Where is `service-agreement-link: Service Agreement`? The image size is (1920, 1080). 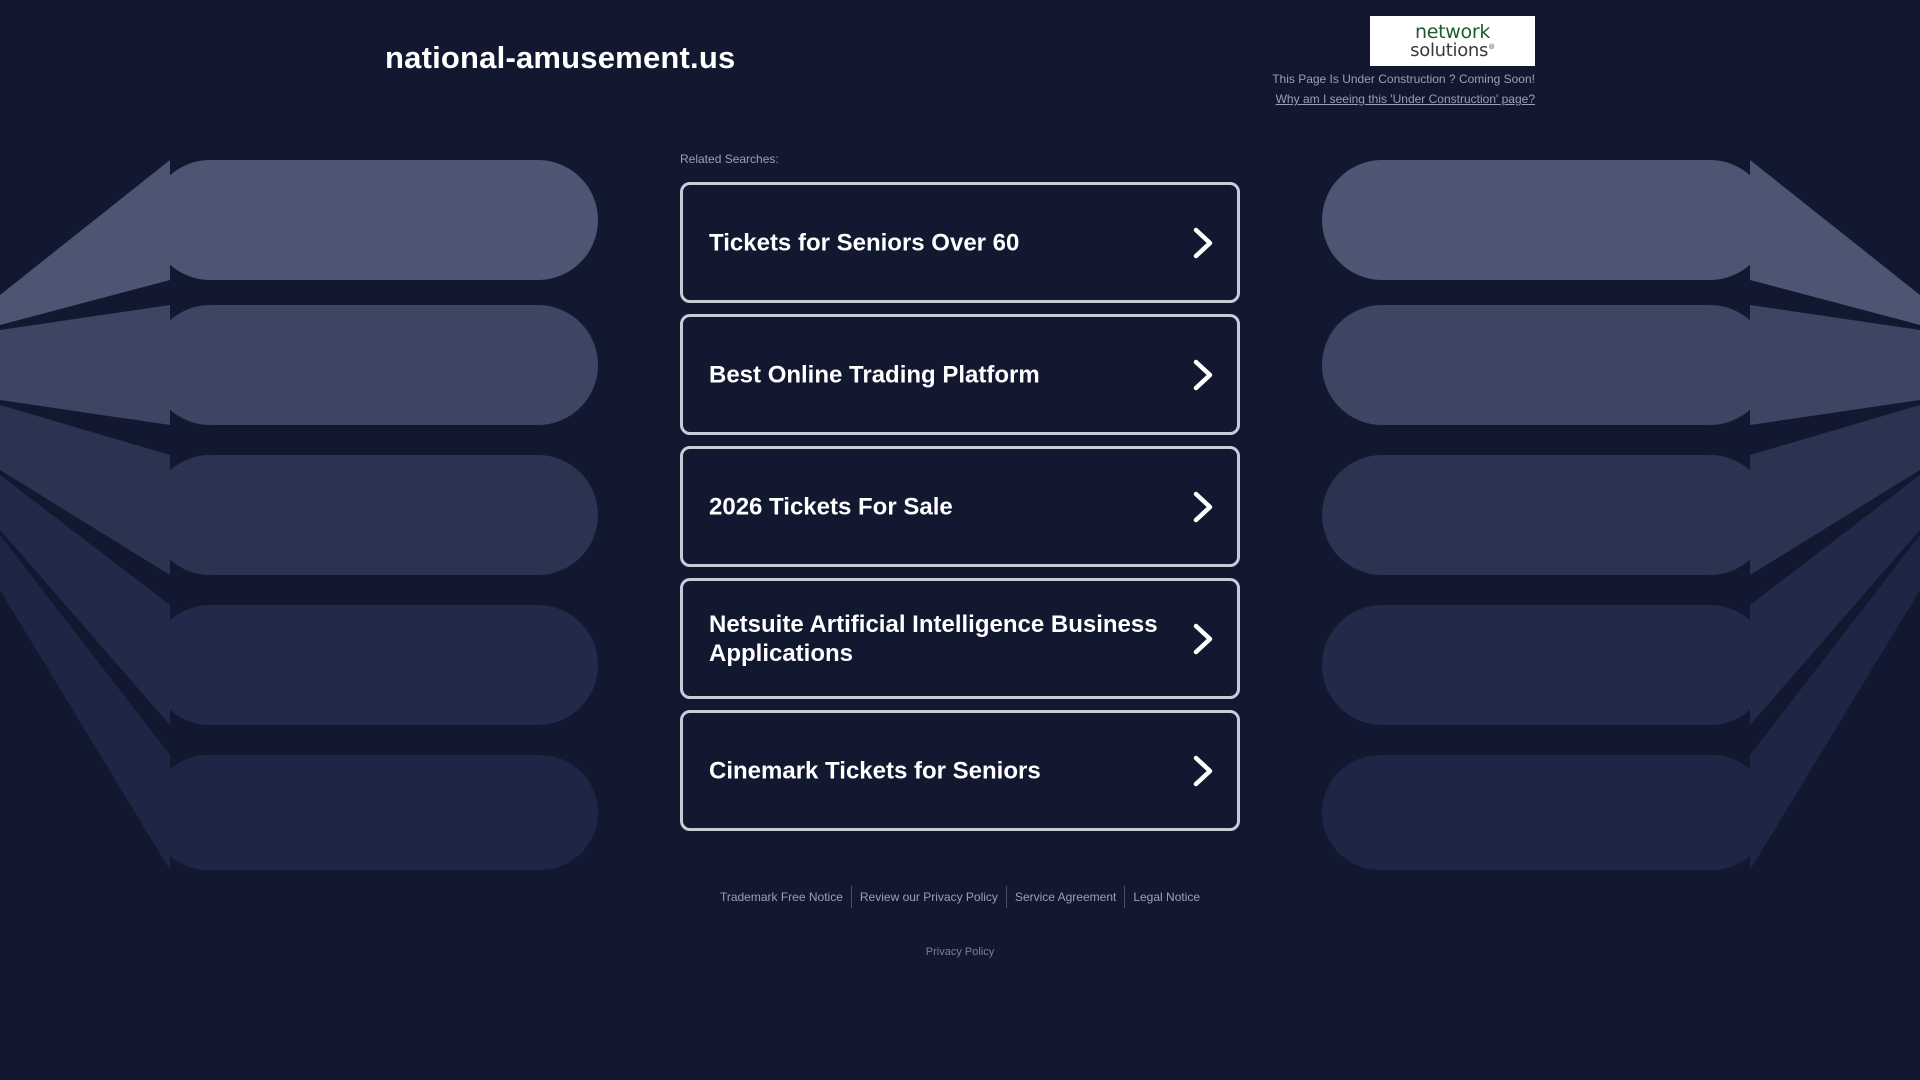 service-agreement-link: Service Agreement is located at coordinates (1064, 897).